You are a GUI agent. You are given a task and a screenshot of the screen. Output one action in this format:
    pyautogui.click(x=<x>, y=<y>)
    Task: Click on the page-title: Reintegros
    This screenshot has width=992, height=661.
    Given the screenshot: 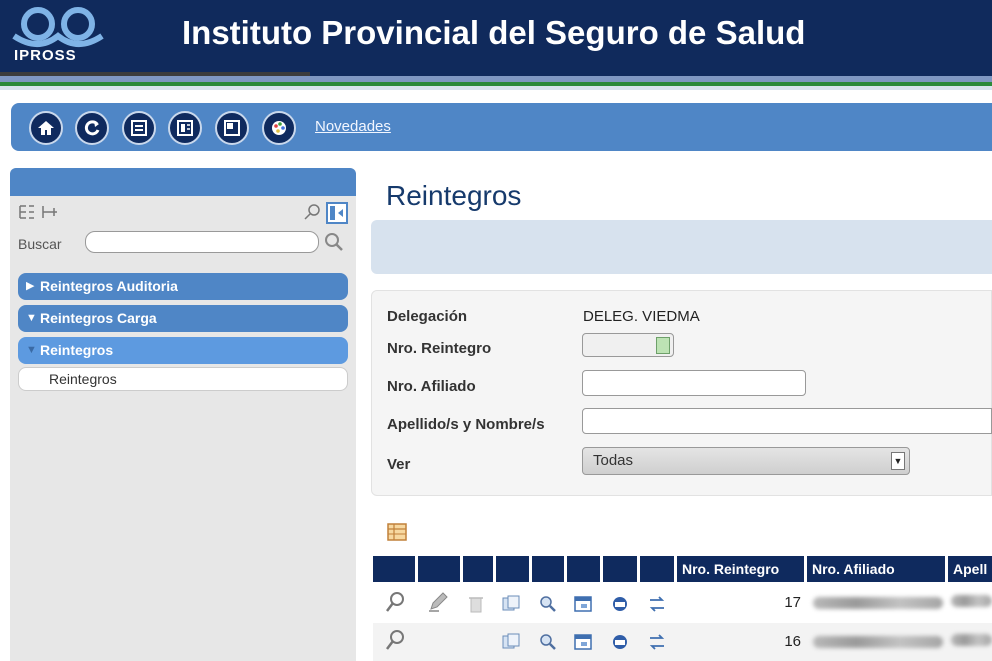 What is the action you would take?
    pyautogui.click(x=454, y=195)
    